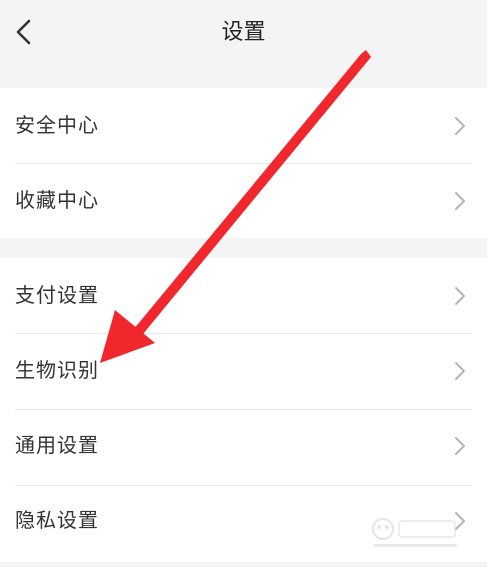  What do you see at coordinates (243, 200) in the screenshot?
I see `settings-row-favorites-center: 收藏中心` at bounding box center [243, 200].